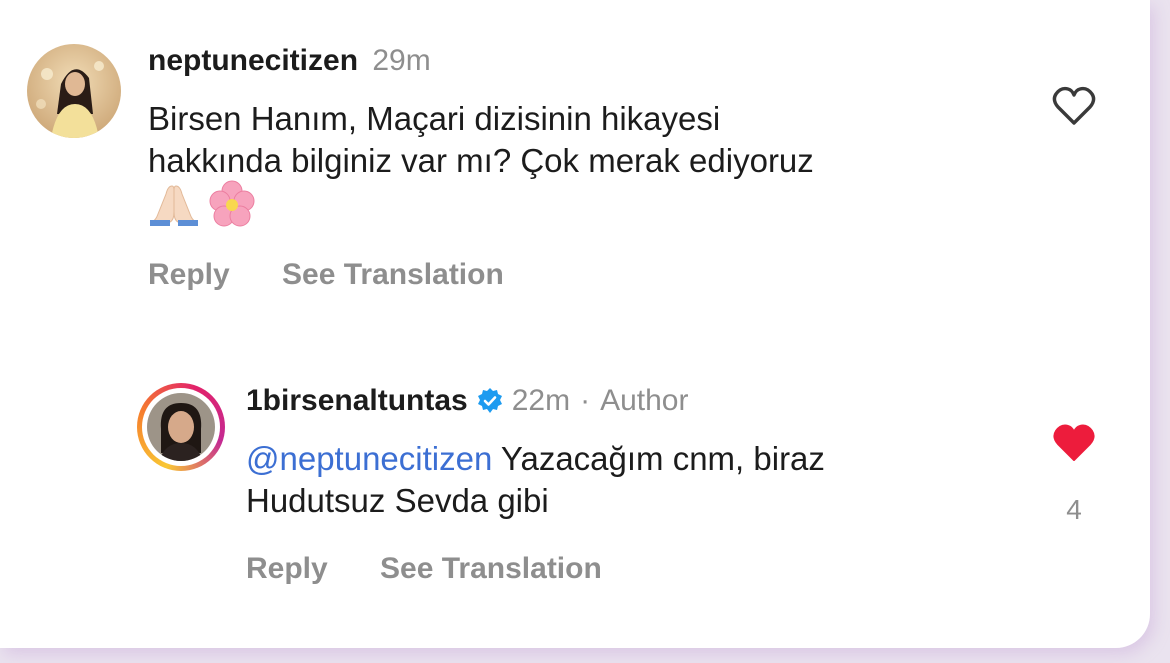 The height and width of the screenshot is (663, 1170). I want to click on reply-text-rest: Yazacağım cnm, biraz, so click(662, 458).